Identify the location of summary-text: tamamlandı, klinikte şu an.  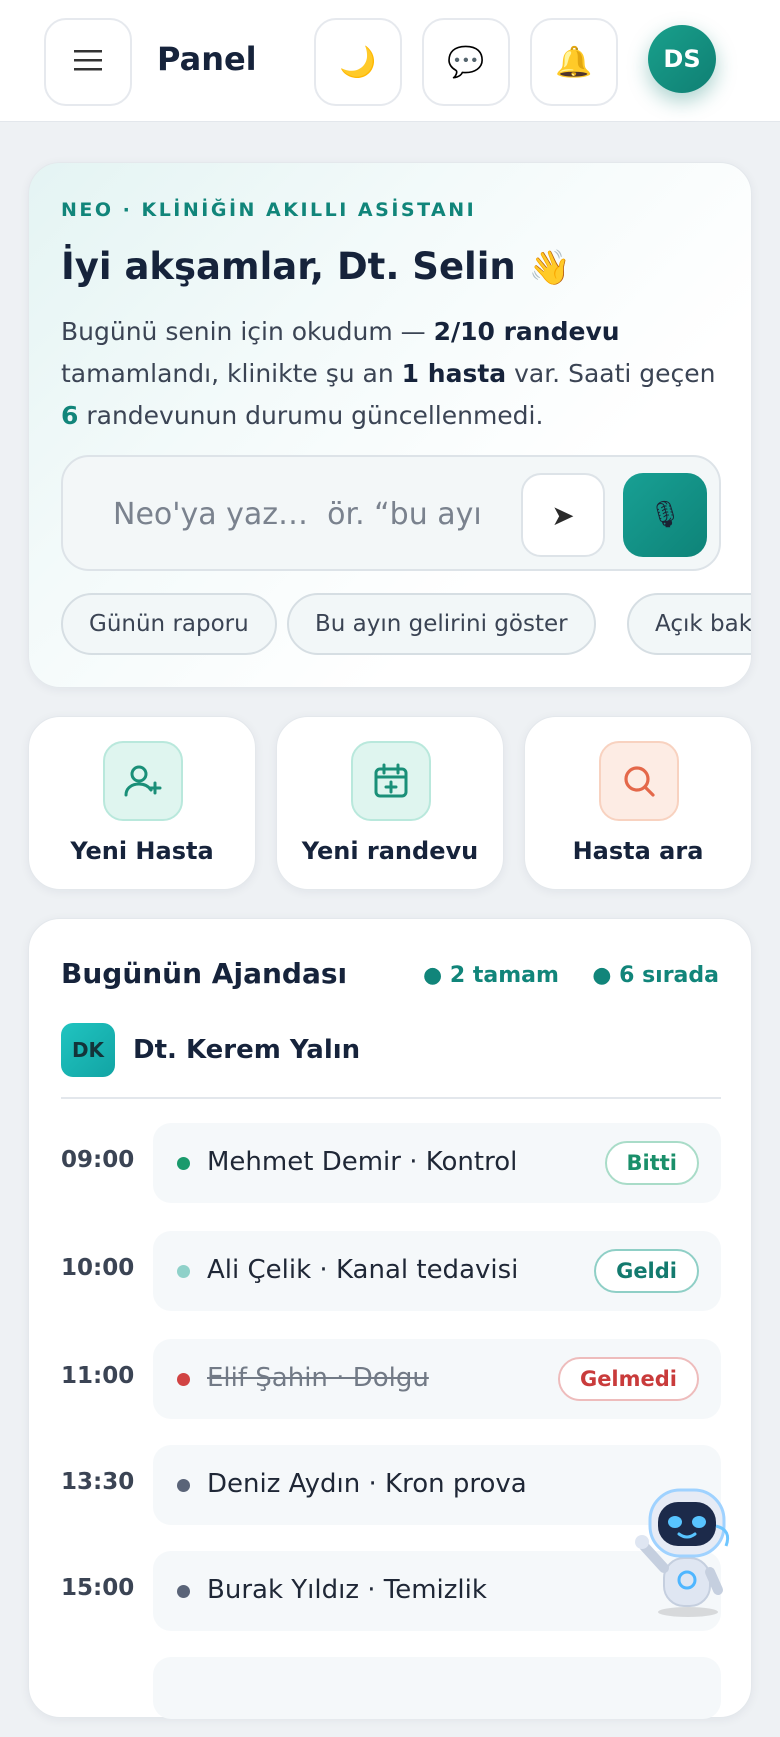
(231, 373).